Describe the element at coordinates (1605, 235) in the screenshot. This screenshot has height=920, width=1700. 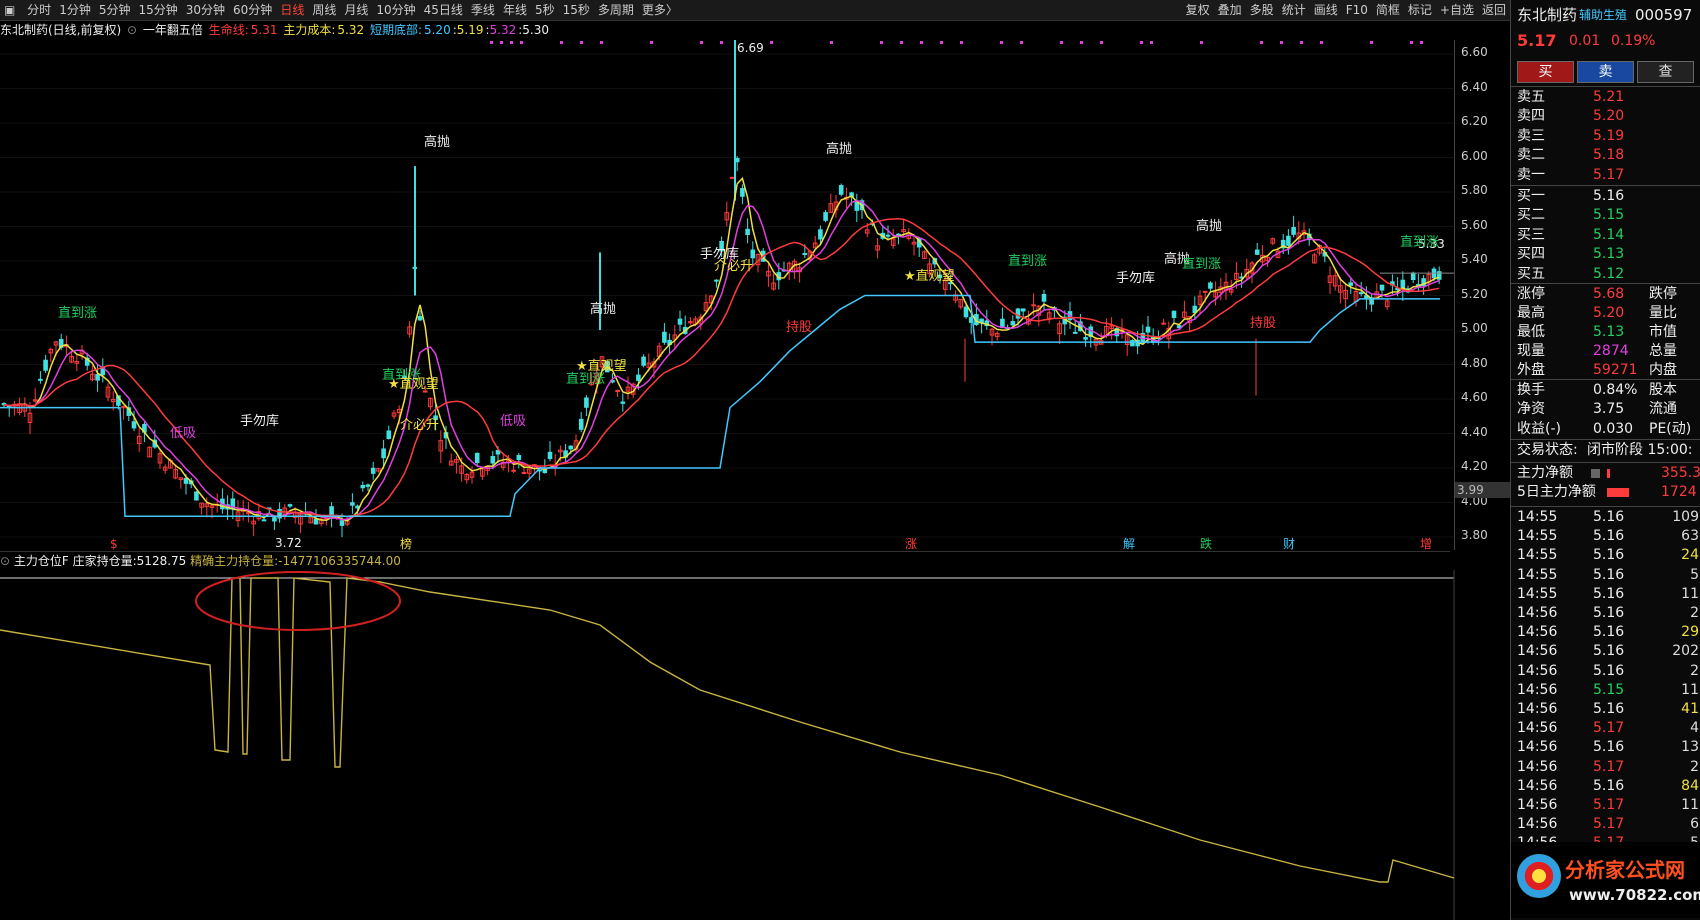
I see `bid-level: 买三 5.14` at that location.